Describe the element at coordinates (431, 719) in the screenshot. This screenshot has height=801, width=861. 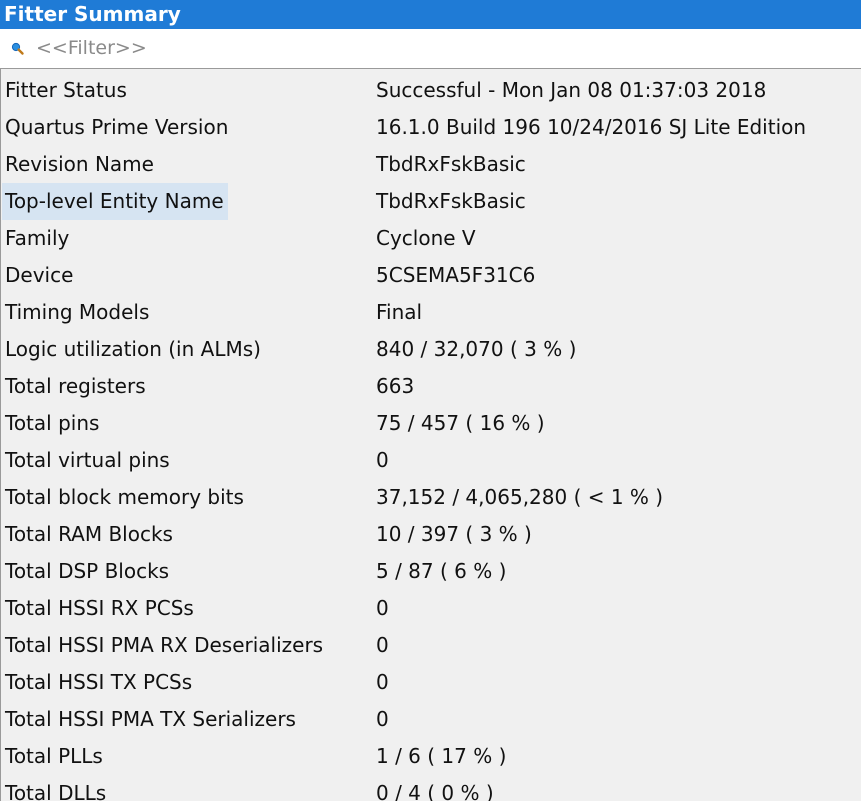
I see `table-row: Total HSSI PMA TX Serializers 0` at that location.